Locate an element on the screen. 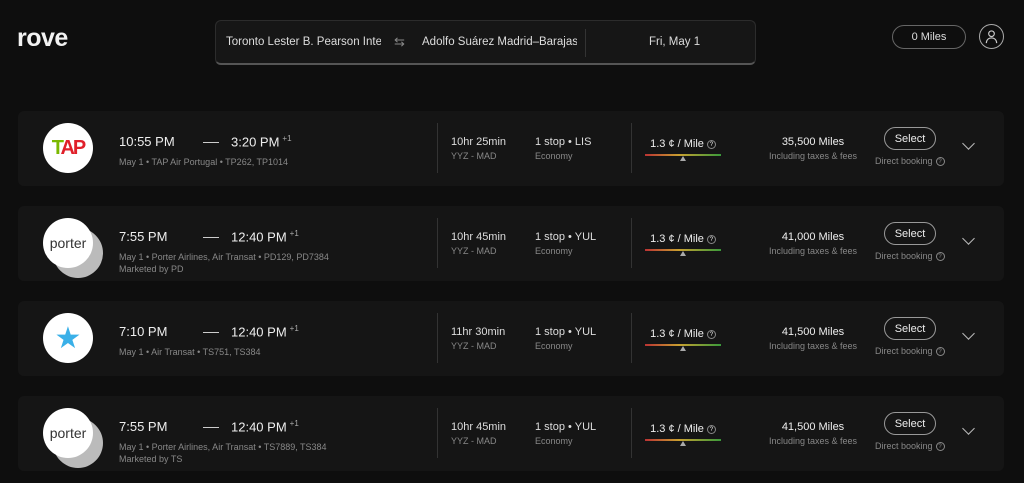 Image resolution: width=1024 pixels, height=483 pixels. gauge-marker is located at coordinates (683, 443).